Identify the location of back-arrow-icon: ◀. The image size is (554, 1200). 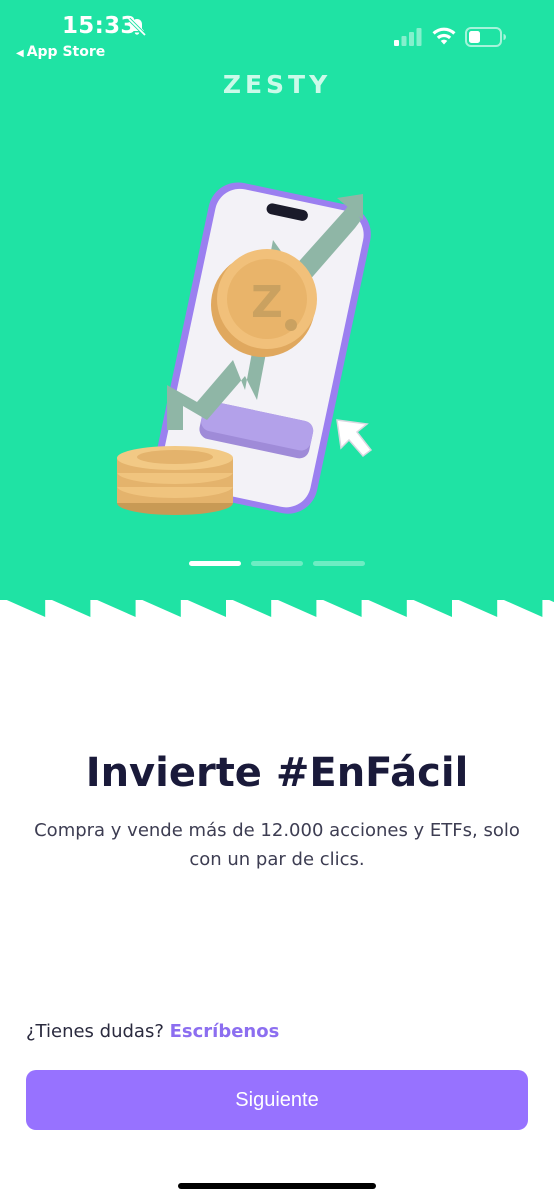
(20, 53).